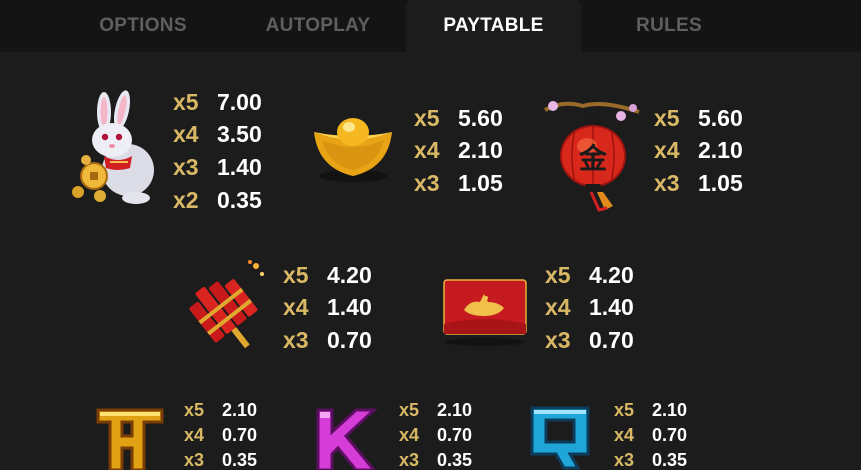 The width and height of the screenshot is (861, 470). I want to click on payout-value: 7.00, so click(239, 101).